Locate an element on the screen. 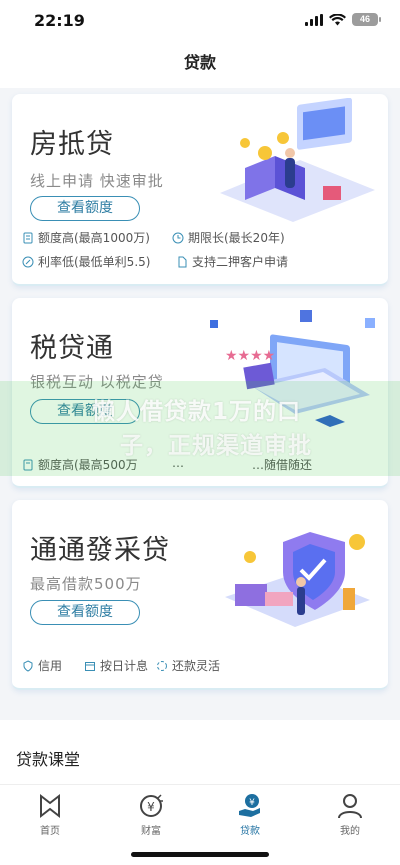  status-time: 22:19 is located at coordinates (59, 20).